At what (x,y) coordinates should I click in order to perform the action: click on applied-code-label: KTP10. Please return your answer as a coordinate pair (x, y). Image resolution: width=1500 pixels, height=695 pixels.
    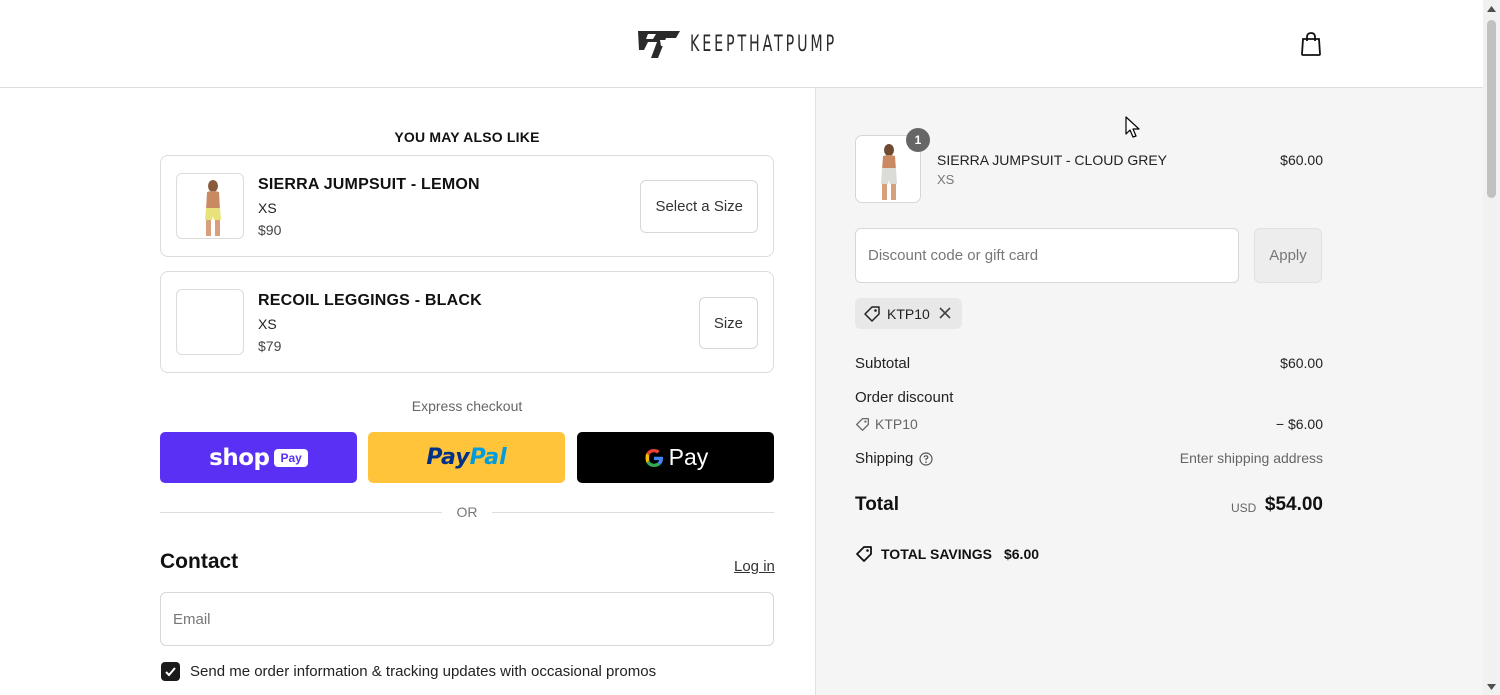
    Looking at the image, I should click on (908, 313).